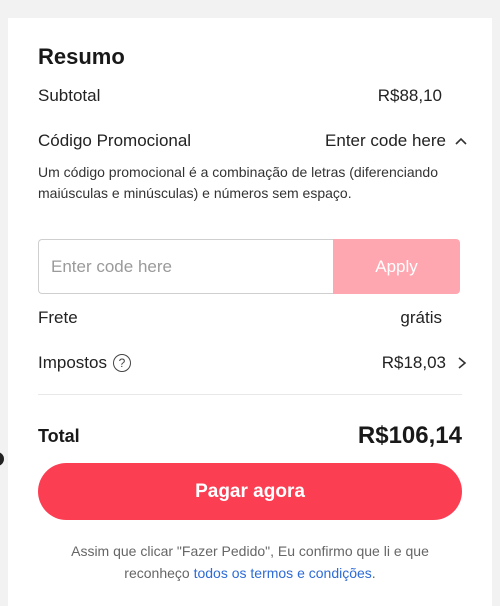 The width and height of the screenshot is (500, 606). Describe the element at coordinates (252, 363) in the screenshot. I see `tax-row: Impostos ? R$18,03` at that location.